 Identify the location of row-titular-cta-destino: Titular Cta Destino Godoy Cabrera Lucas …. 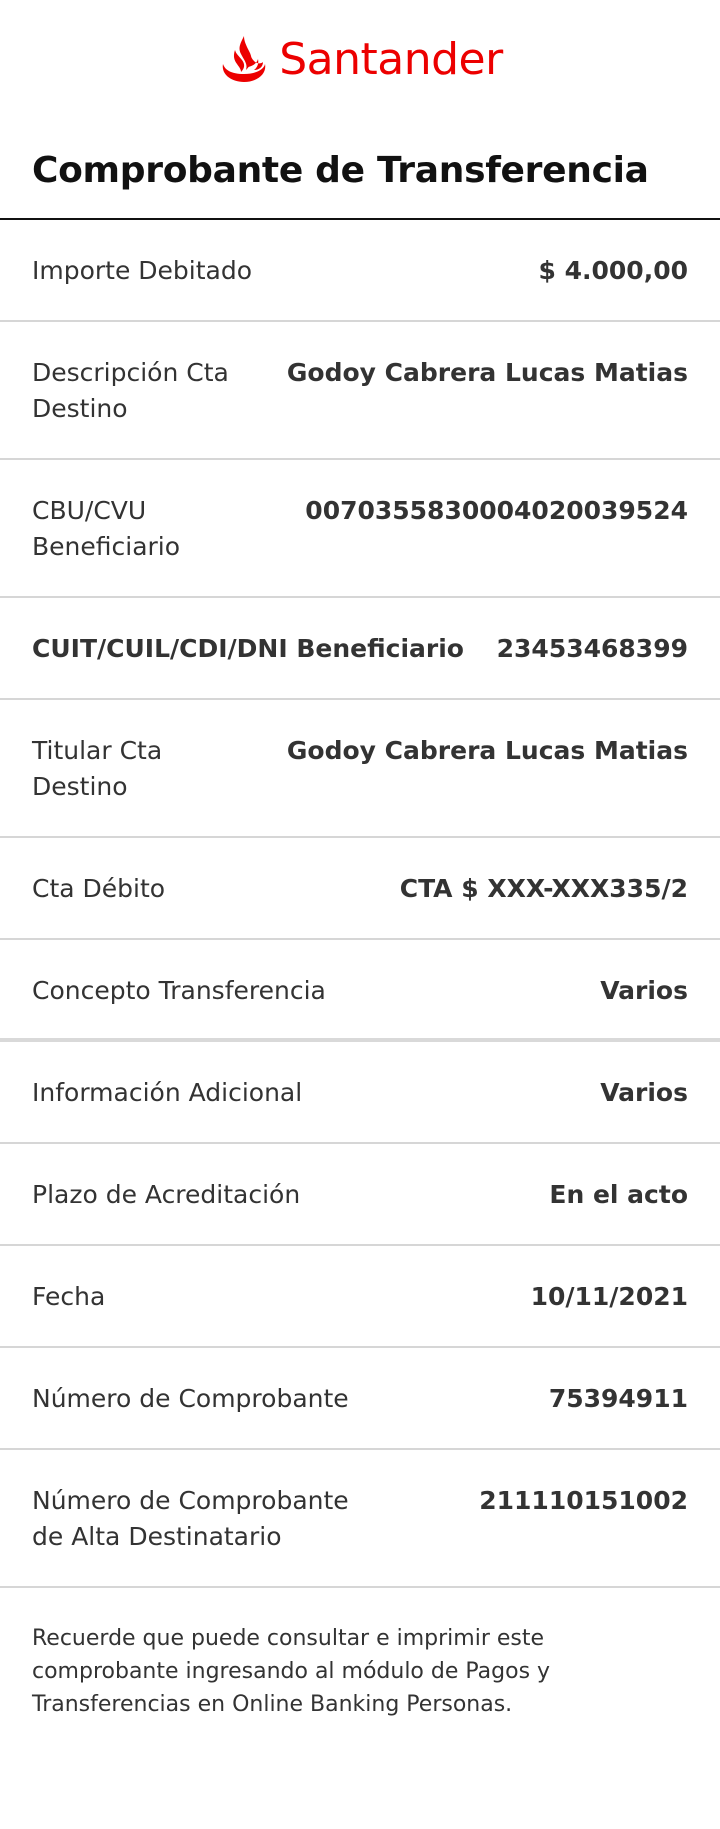
(360, 769).